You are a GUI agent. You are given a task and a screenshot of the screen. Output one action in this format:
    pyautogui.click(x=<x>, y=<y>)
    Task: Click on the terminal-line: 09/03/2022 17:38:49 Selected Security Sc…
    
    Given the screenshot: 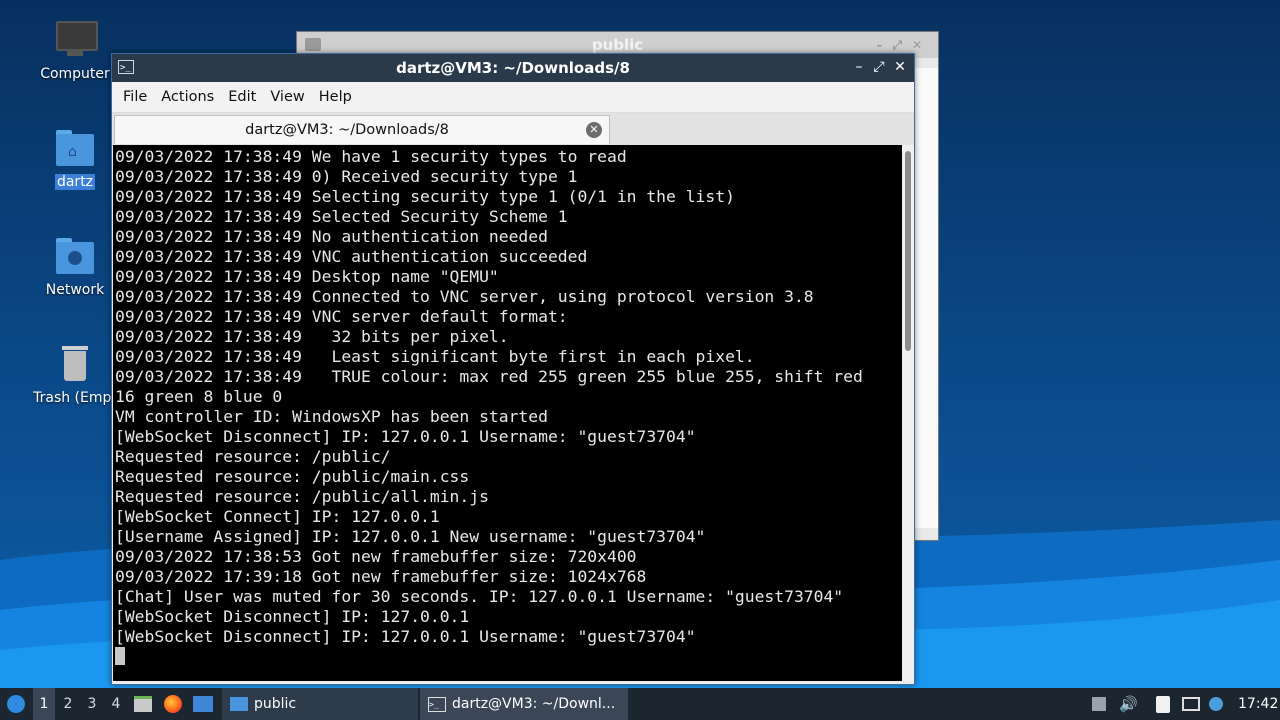 What is the action you would take?
    pyautogui.click(x=341, y=216)
    